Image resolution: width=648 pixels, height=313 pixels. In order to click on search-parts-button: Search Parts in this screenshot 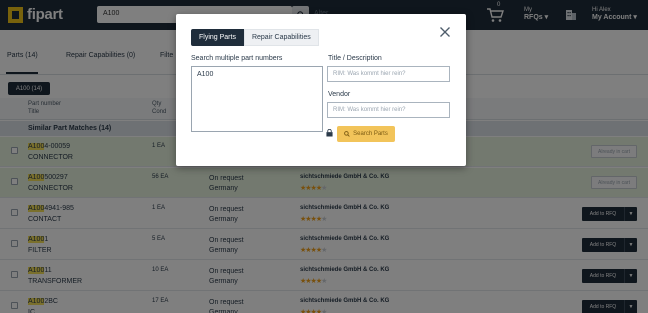, I will do `click(366, 134)`.